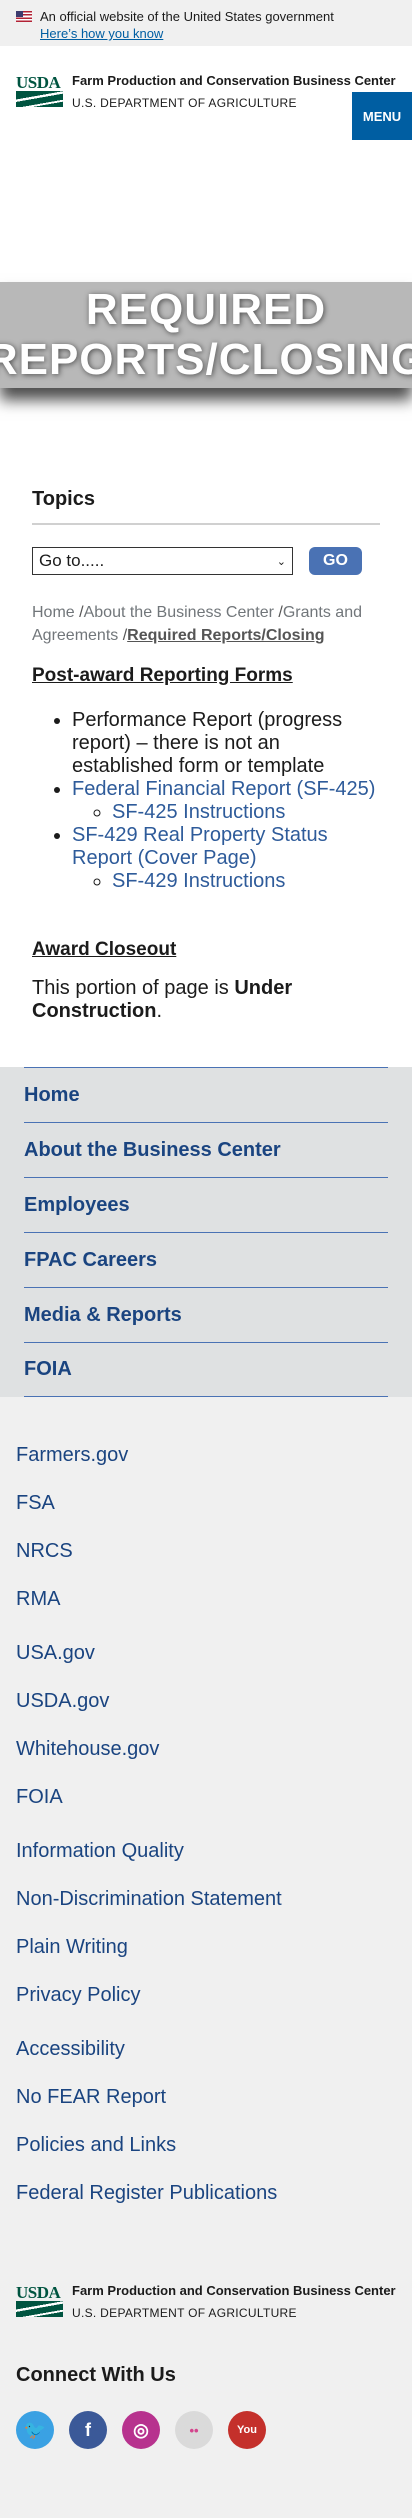 The image size is (412, 2518). I want to click on award-closeout-title: Award Closeout, so click(104, 949).